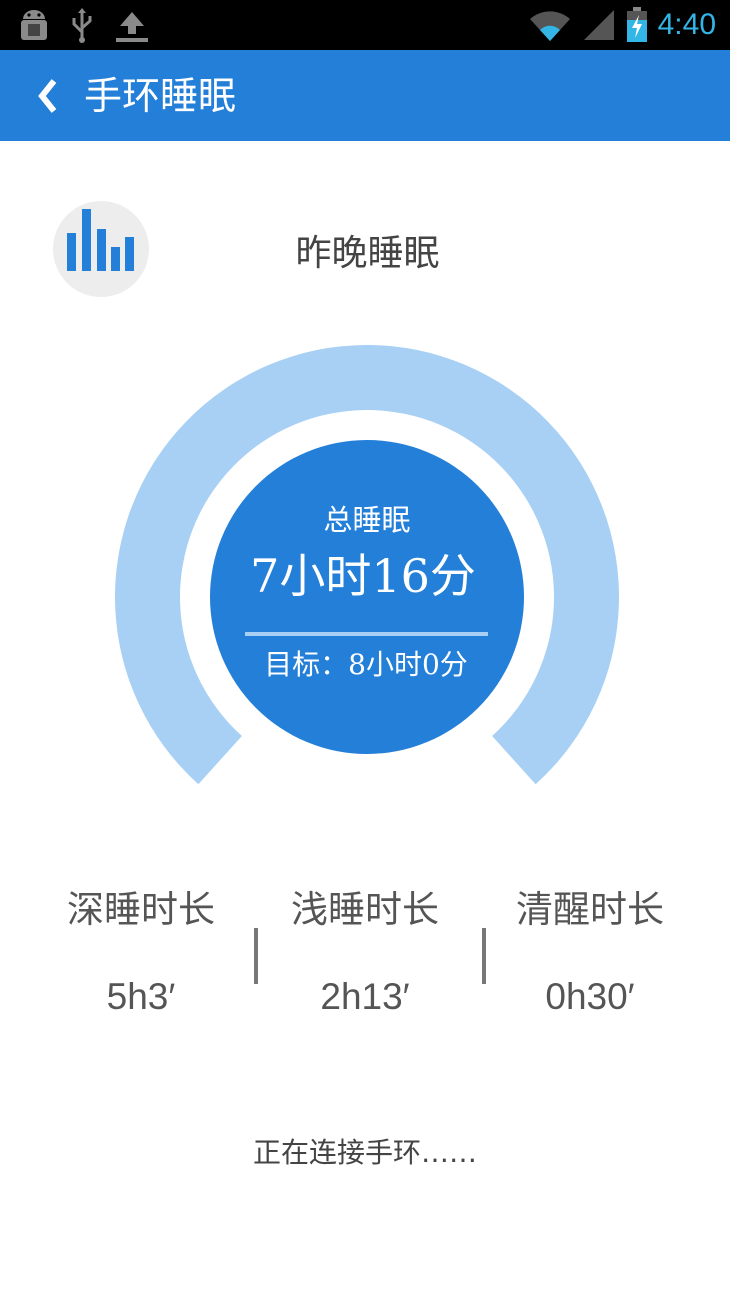 The height and width of the screenshot is (1297, 730). I want to click on wifi-icon, so click(549, 26).